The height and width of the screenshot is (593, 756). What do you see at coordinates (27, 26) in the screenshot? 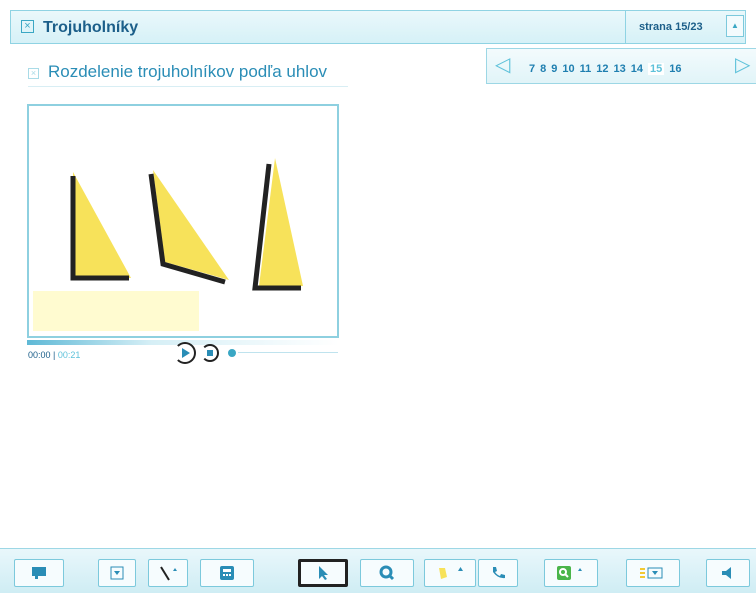
I see `close-icon: ×` at bounding box center [27, 26].